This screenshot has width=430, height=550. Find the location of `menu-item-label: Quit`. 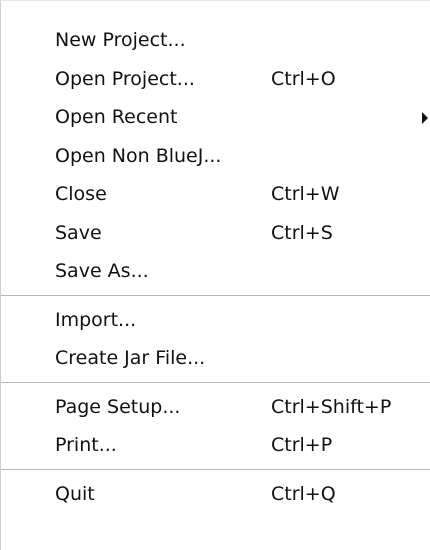

menu-item-label: Quit is located at coordinates (75, 493).